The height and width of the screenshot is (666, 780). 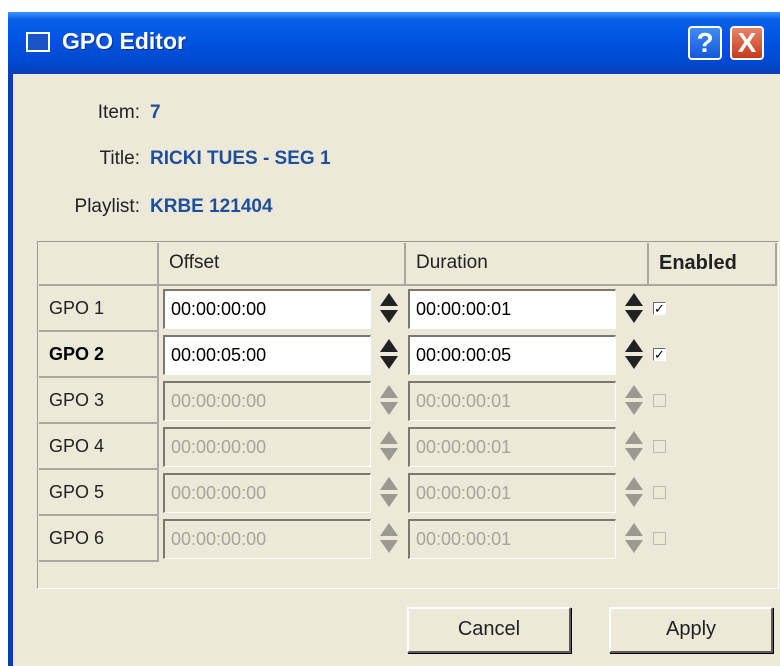 What do you see at coordinates (705, 43) in the screenshot?
I see `help-button: ?` at bounding box center [705, 43].